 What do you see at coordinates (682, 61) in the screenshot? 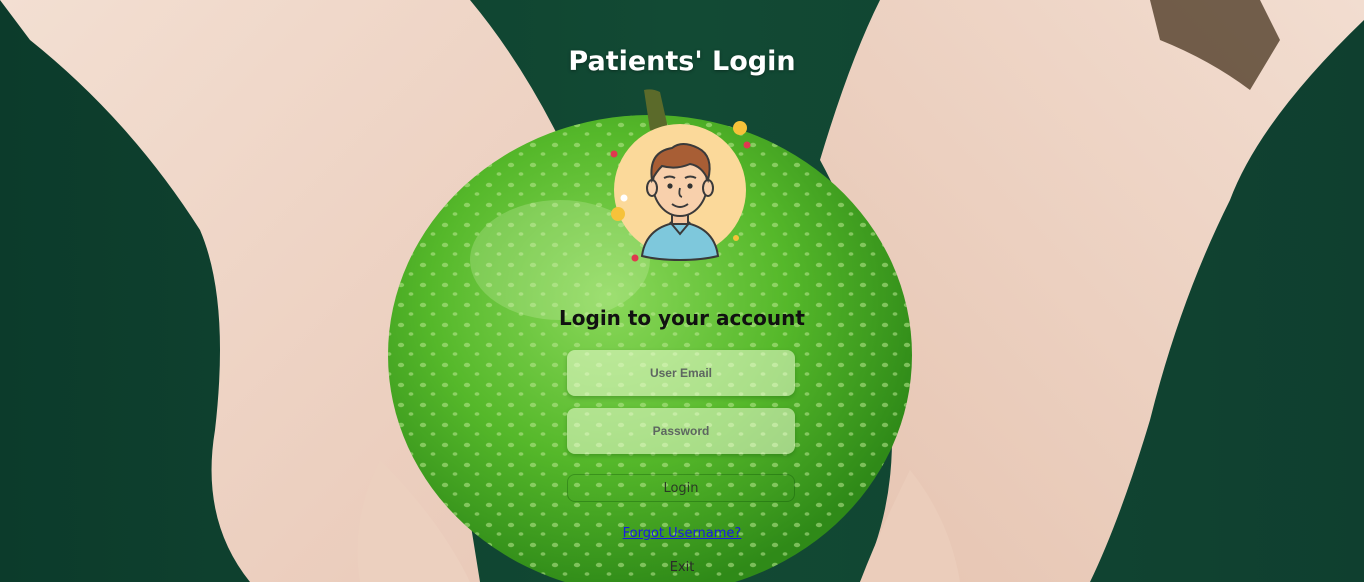
I see `page-title: Patients' Login` at bounding box center [682, 61].